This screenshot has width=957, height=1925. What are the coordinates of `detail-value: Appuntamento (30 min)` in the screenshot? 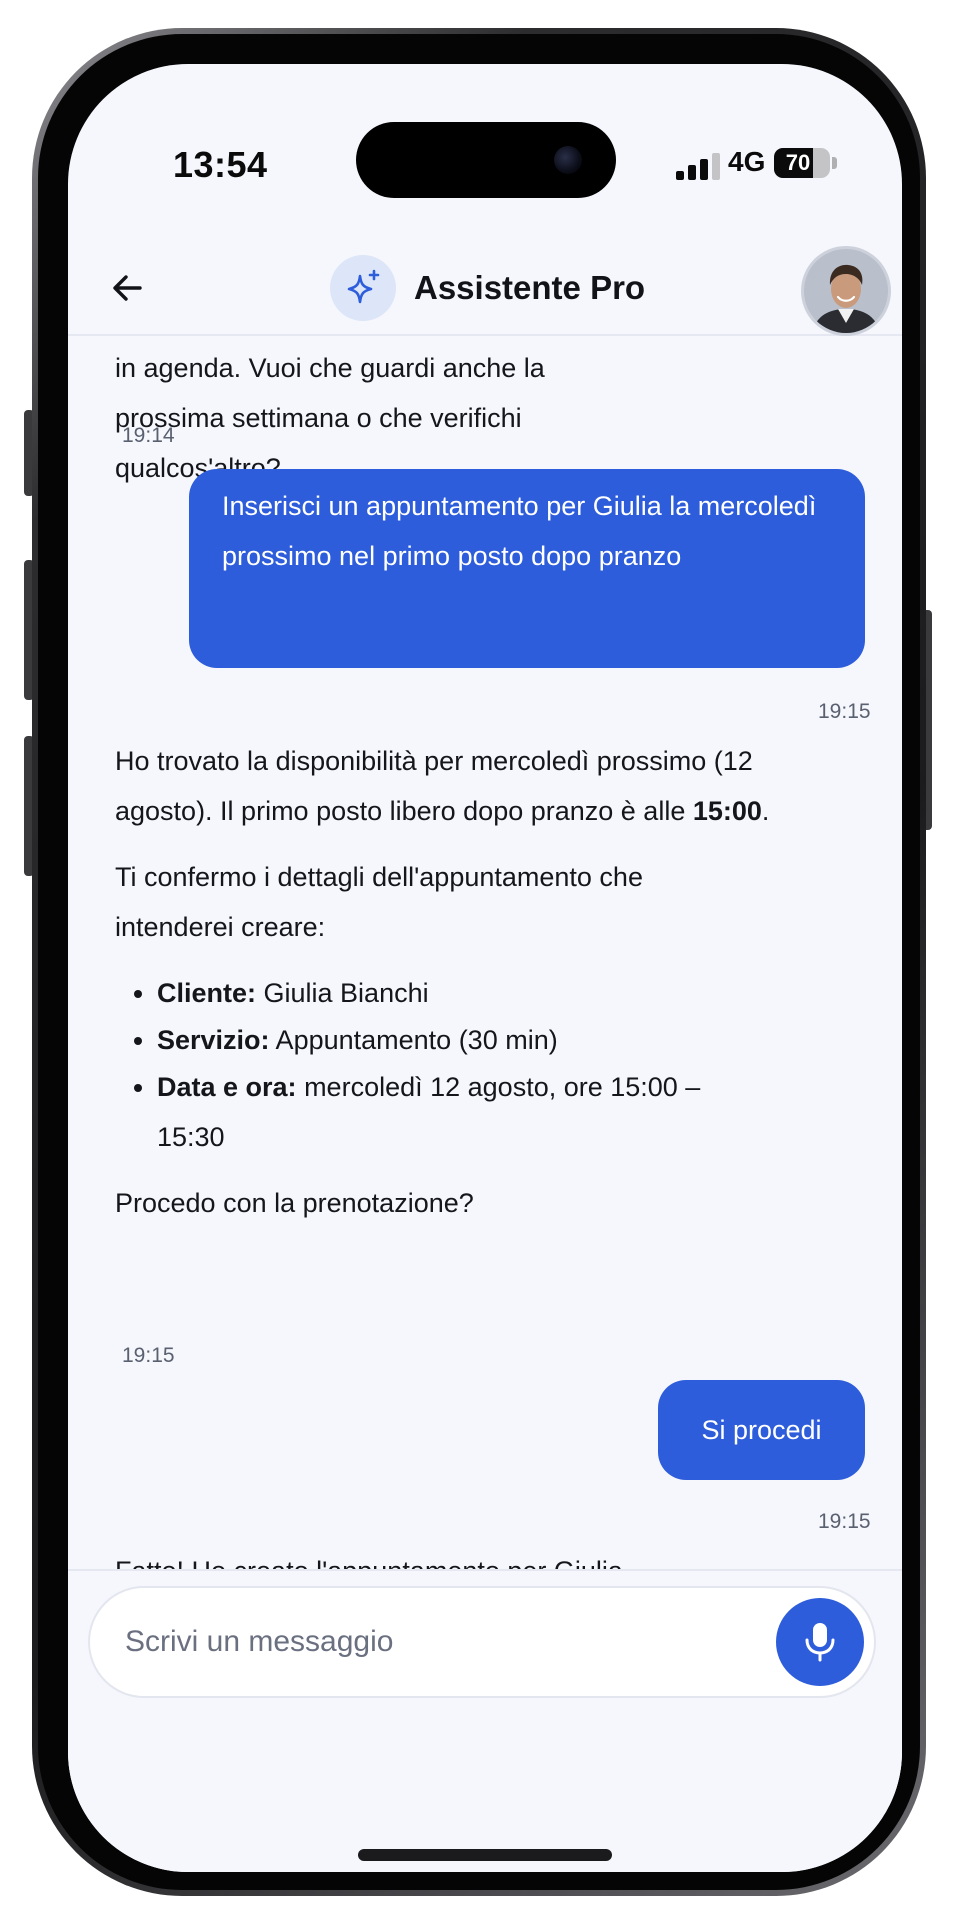 It's located at (413, 1040).